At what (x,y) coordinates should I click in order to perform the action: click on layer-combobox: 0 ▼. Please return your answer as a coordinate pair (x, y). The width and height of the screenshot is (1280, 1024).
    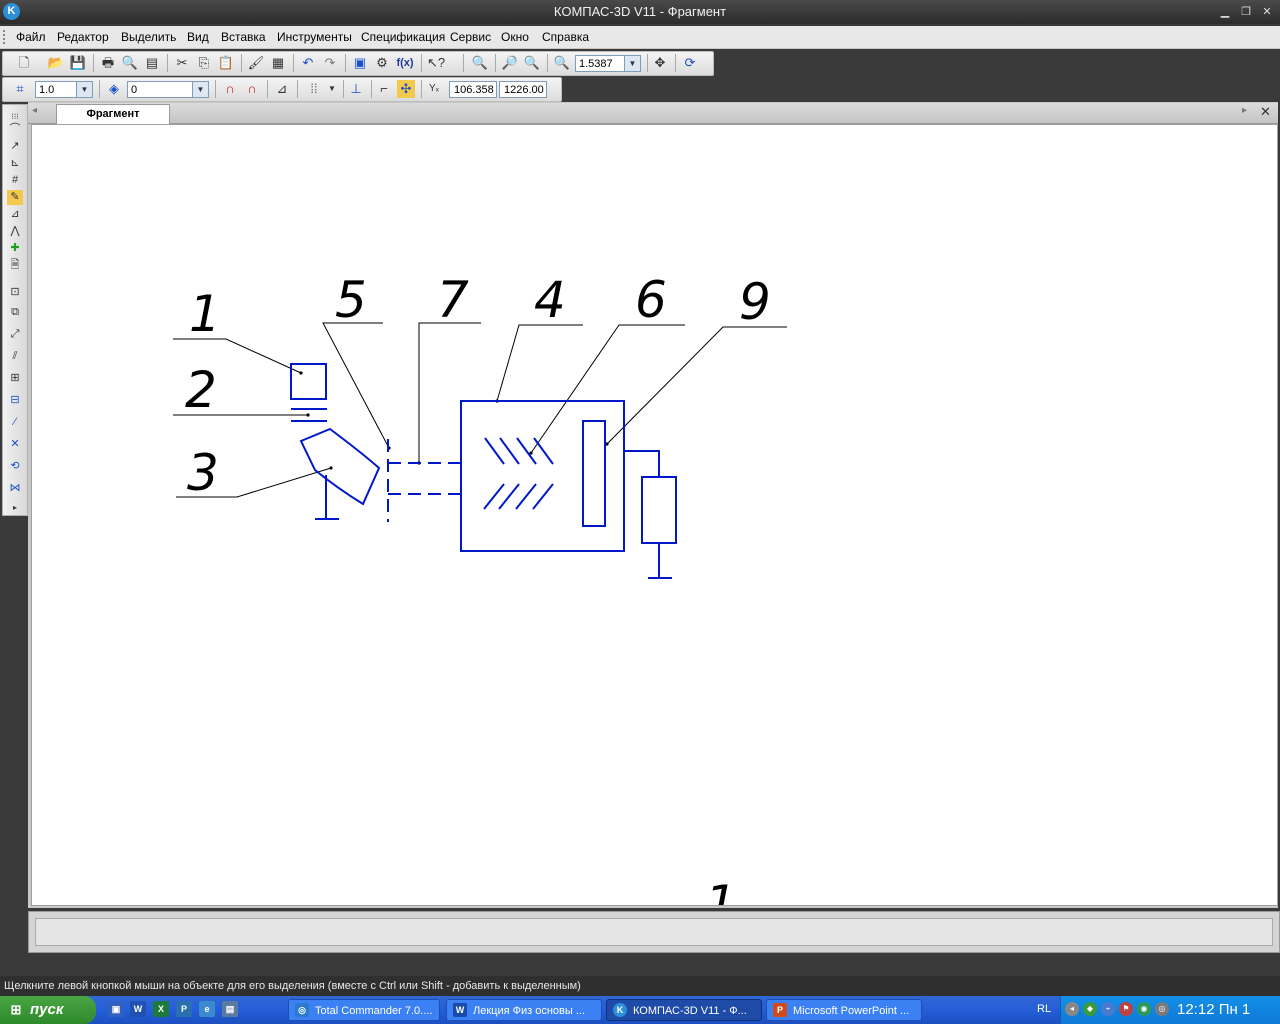
    Looking at the image, I should click on (168, 89).